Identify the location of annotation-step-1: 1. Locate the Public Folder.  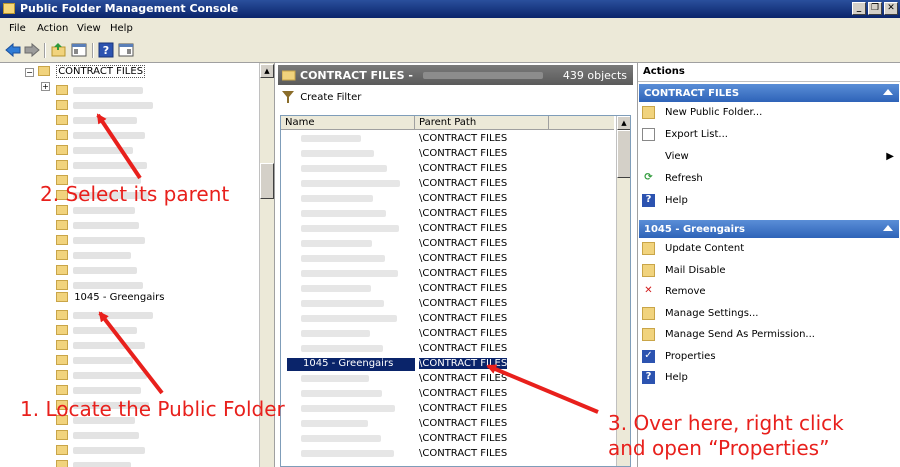
(152, 409).